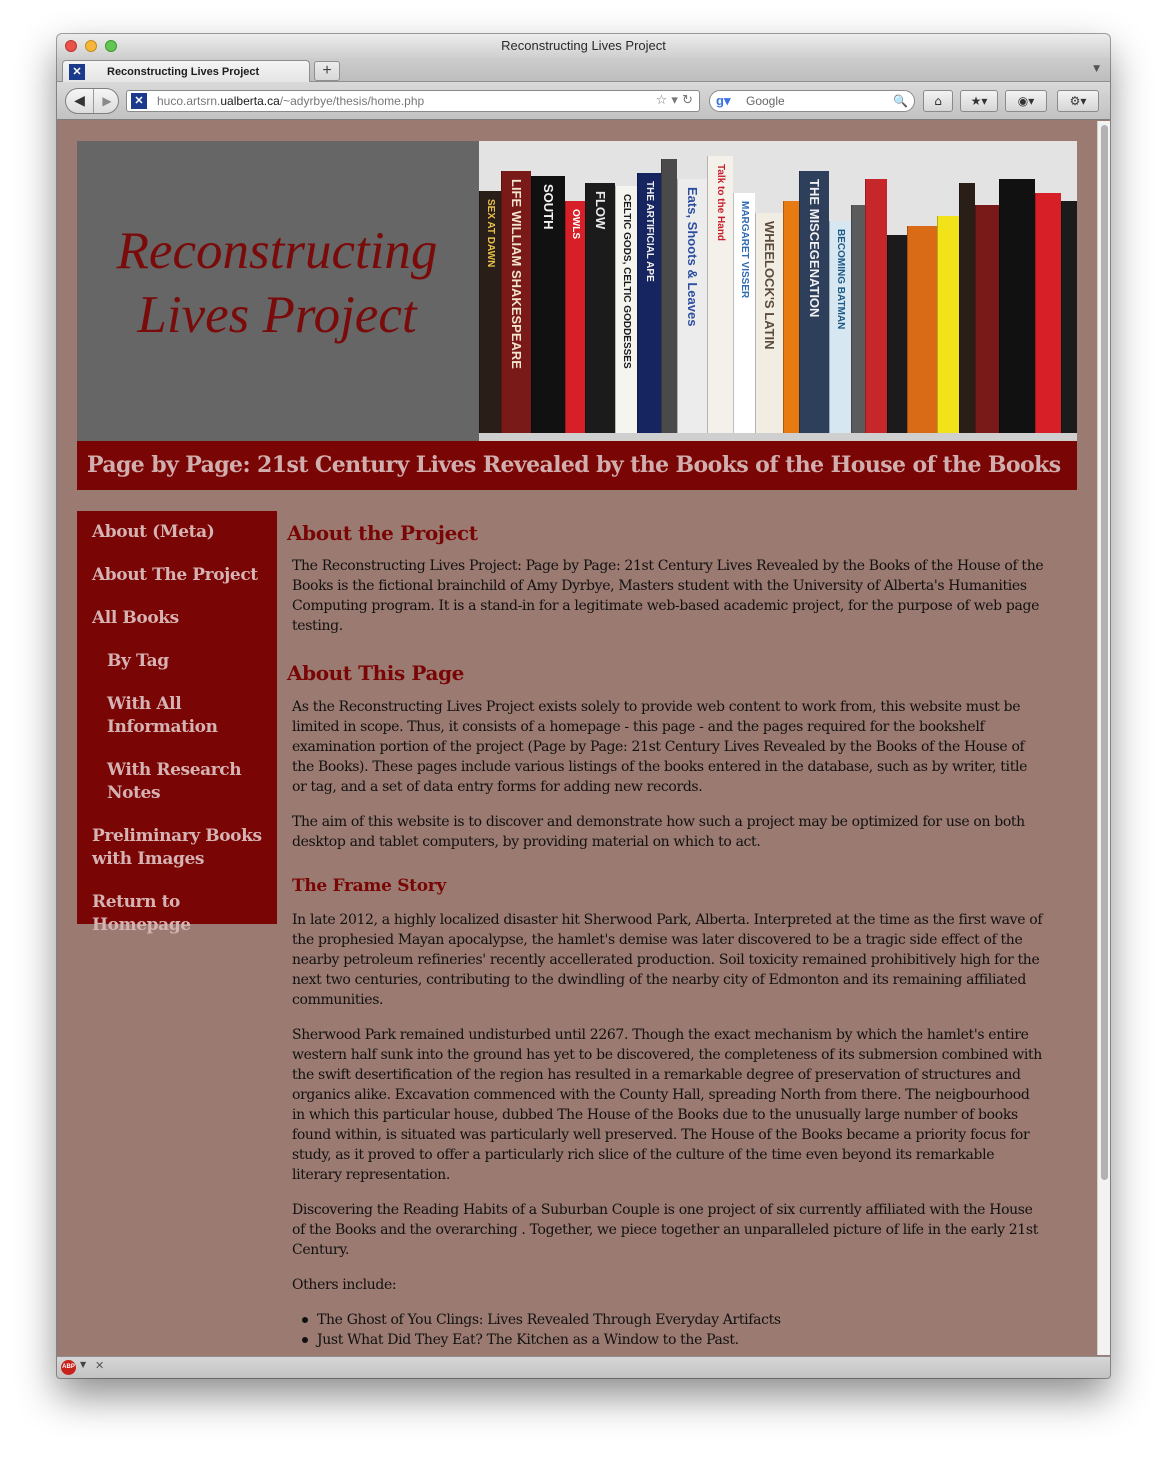 This screenshot has width=1167, height=1457. I want to click on nav-with-research-notes: With Research Notes, so click(174, 782).